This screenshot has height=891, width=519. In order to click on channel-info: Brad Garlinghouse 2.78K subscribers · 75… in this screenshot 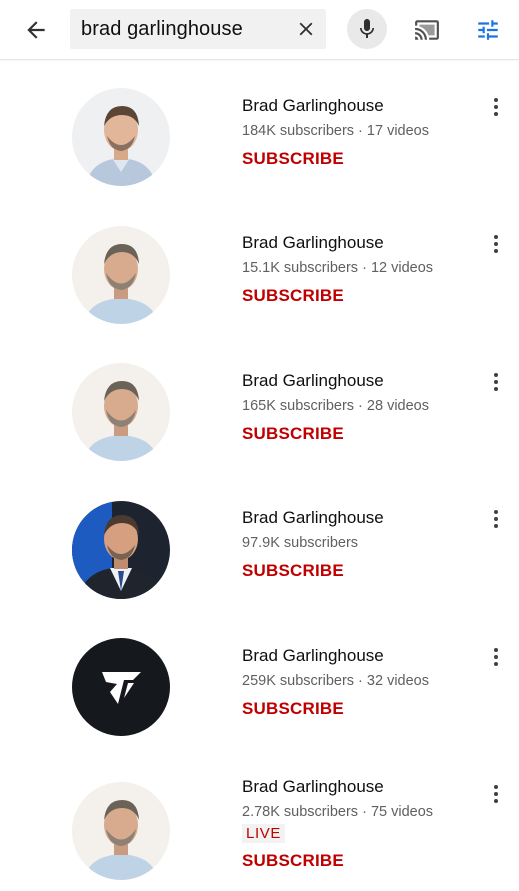, I will do `click(337, 824)`.